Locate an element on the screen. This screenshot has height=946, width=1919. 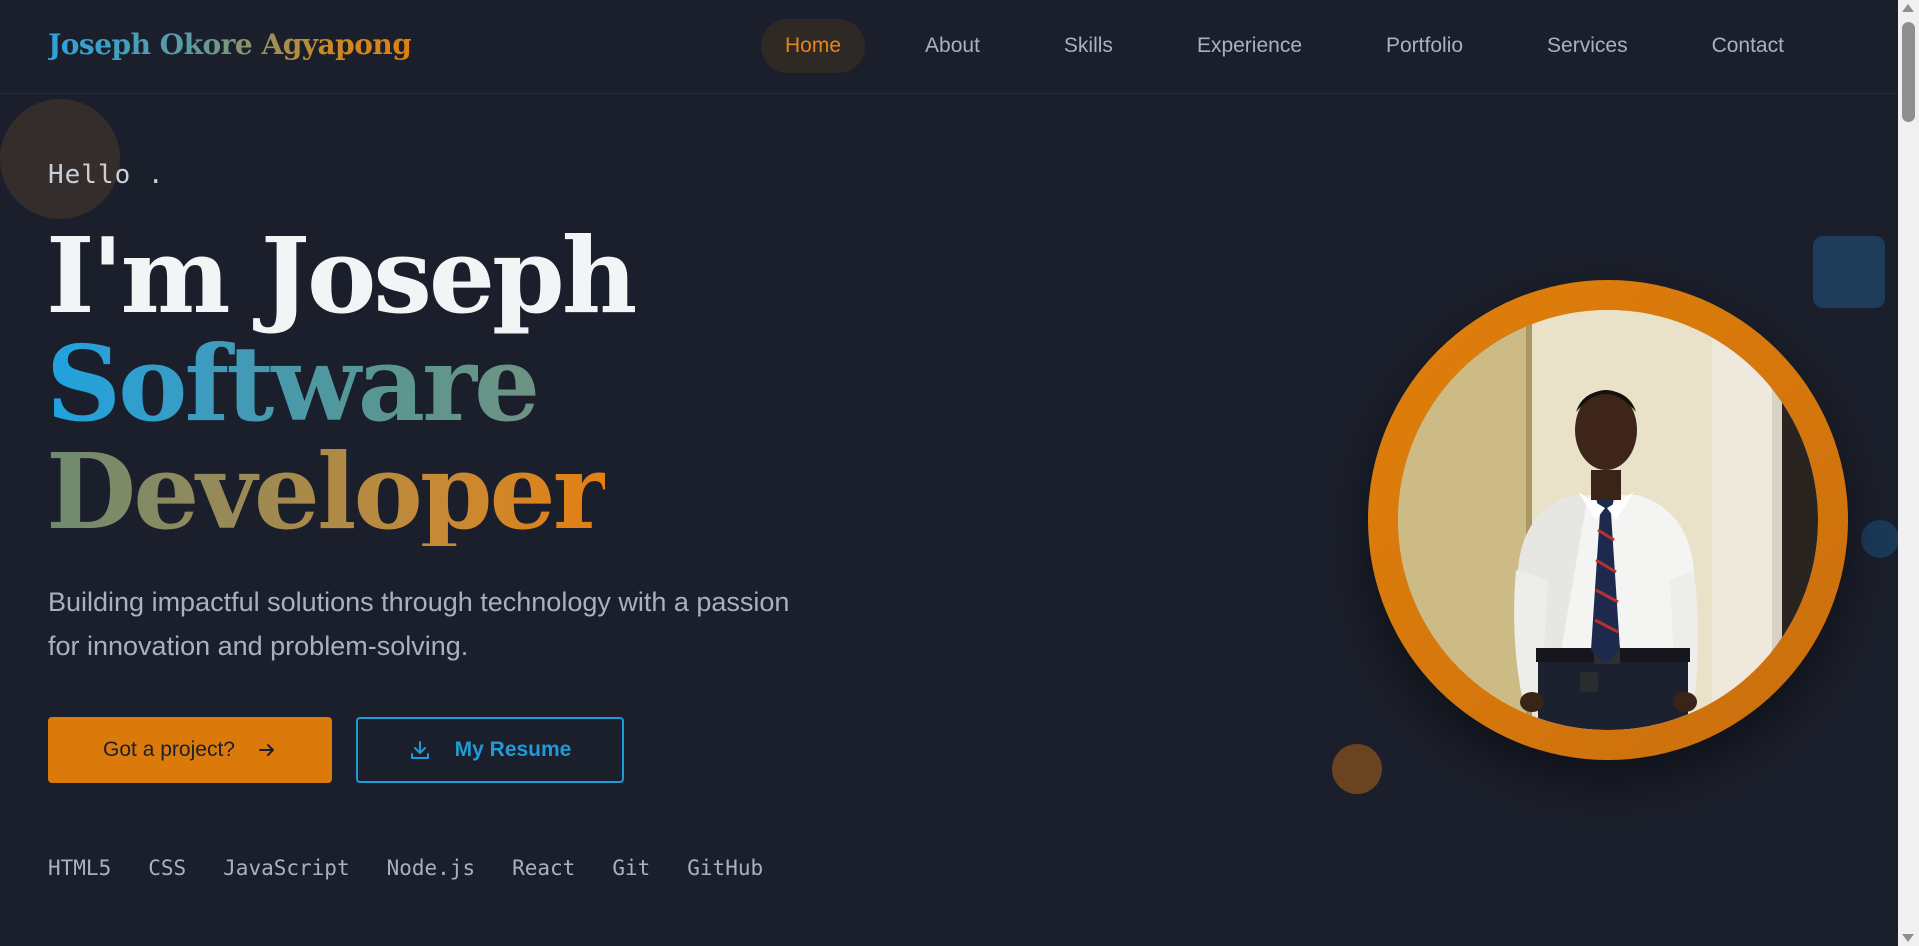
headline-role-line2: Developer is located at coordinates (327, 491).